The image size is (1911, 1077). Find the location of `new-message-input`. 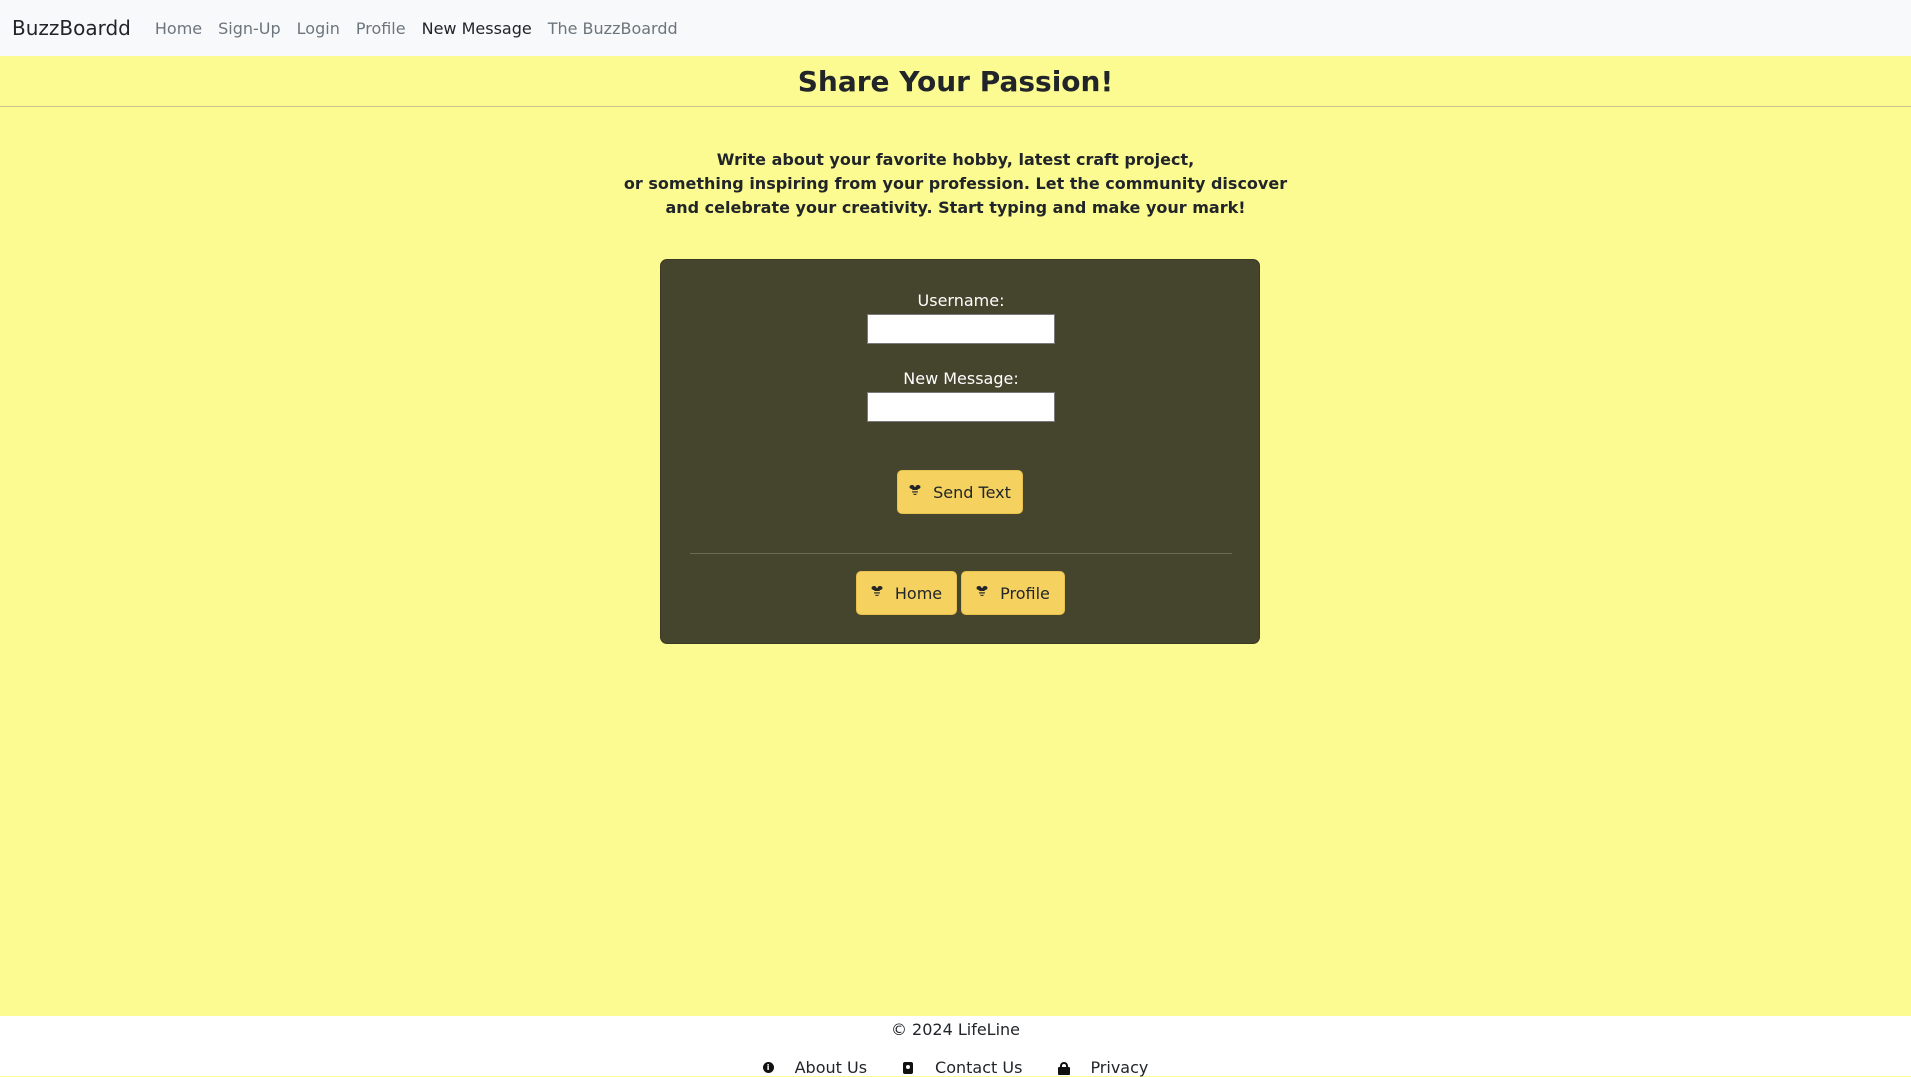

new-message-input is located at coordinates (961, 407).